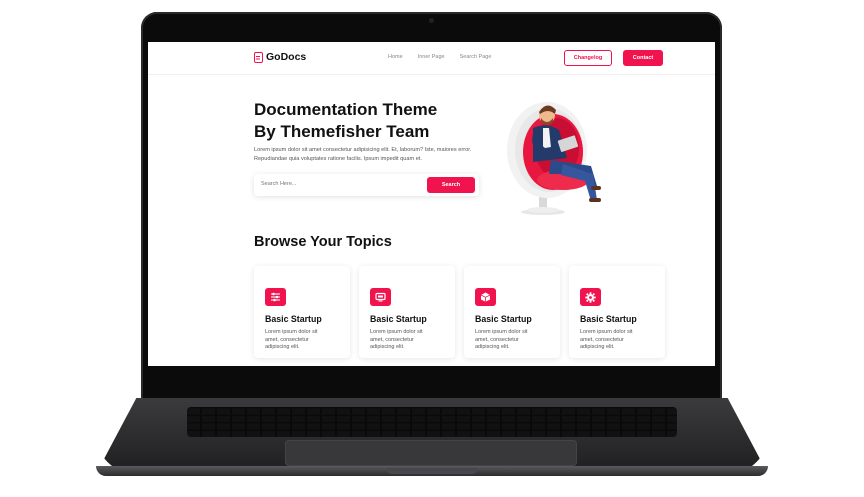  I want to click on webcam, so click(431, 20).